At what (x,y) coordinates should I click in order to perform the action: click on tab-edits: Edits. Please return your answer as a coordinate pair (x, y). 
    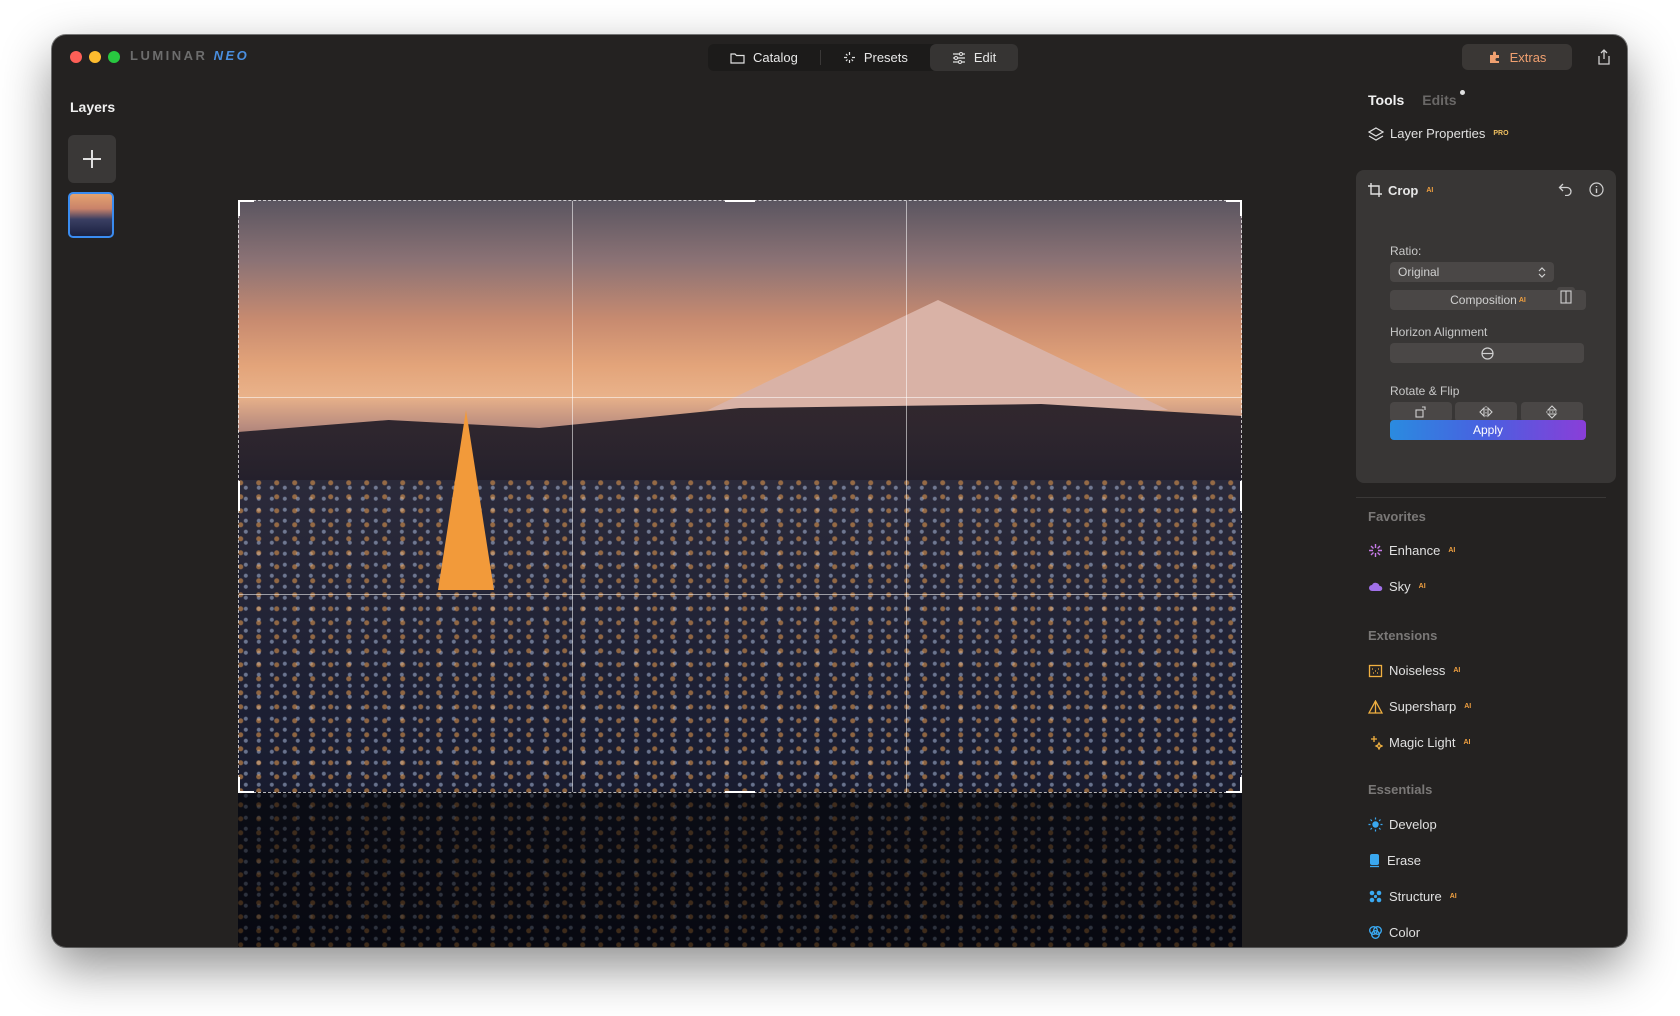
    Looking at the image, I should click on (1443, 99).